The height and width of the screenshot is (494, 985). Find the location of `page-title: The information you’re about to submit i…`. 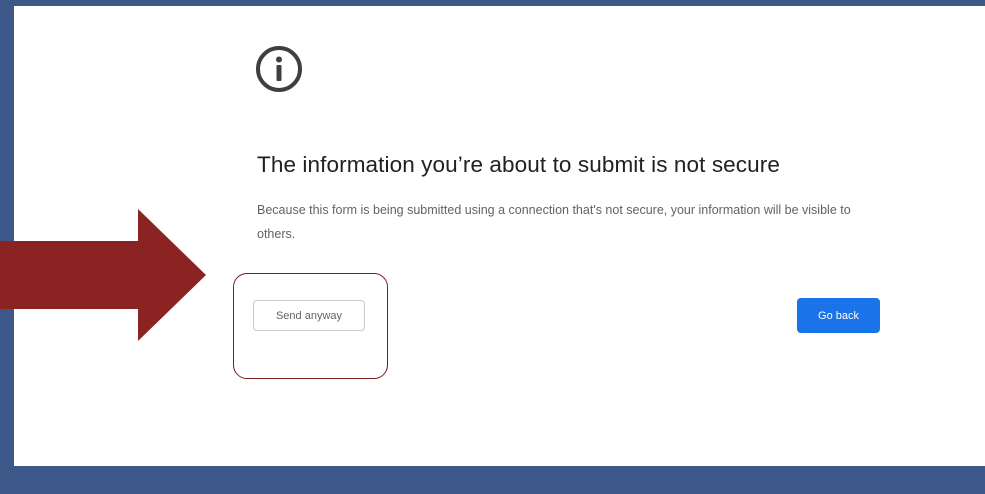

page-title: The information you’re about to submit i… is located at coordinates (518, 164).